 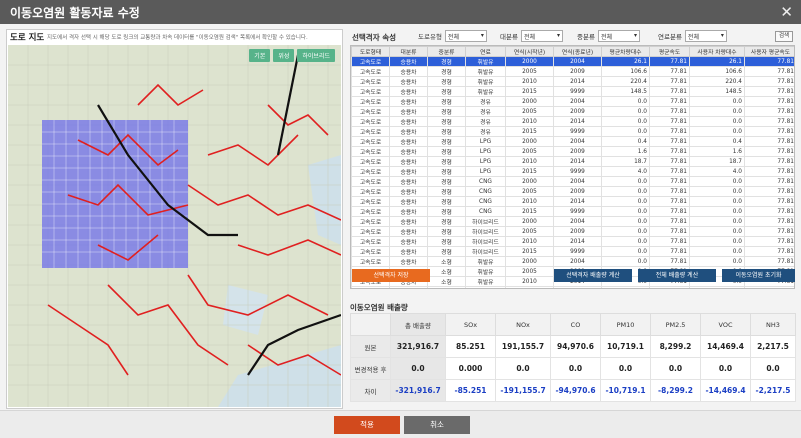 What do you see at coordinates (284, 55) in the screenshot?
I see `map-type-satellite-button: 위성` at bounding box center [284, 55].